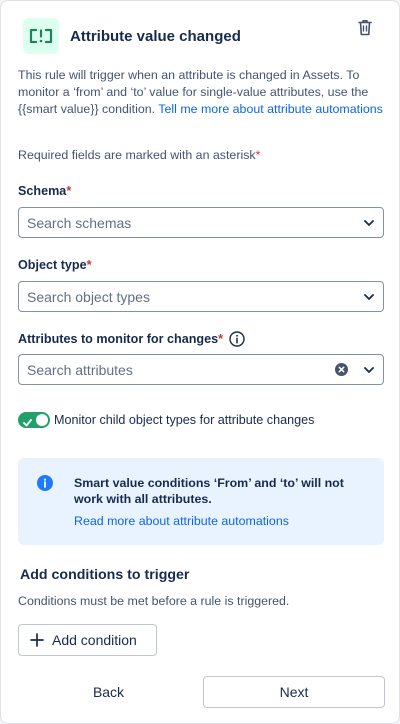 This screenshot has width=400, height=724. I want to click on object-type-select, so click(201, 296).